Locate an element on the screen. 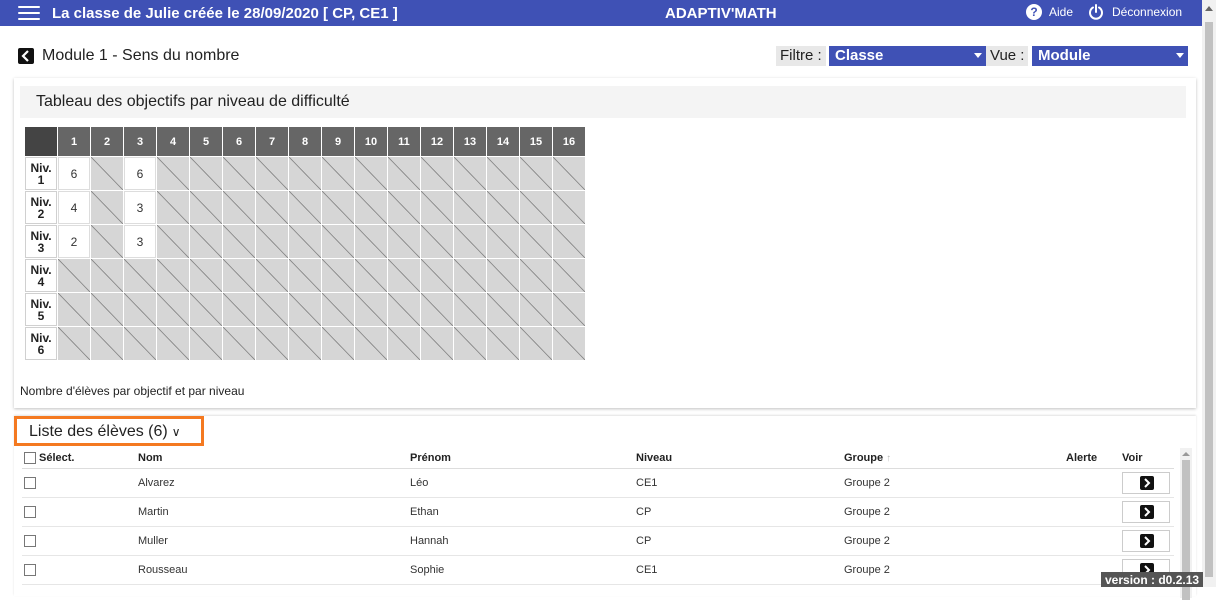 This screenshot has height=600, width=1216. objective-column-header: 7 is located at coordinates (272, 141).